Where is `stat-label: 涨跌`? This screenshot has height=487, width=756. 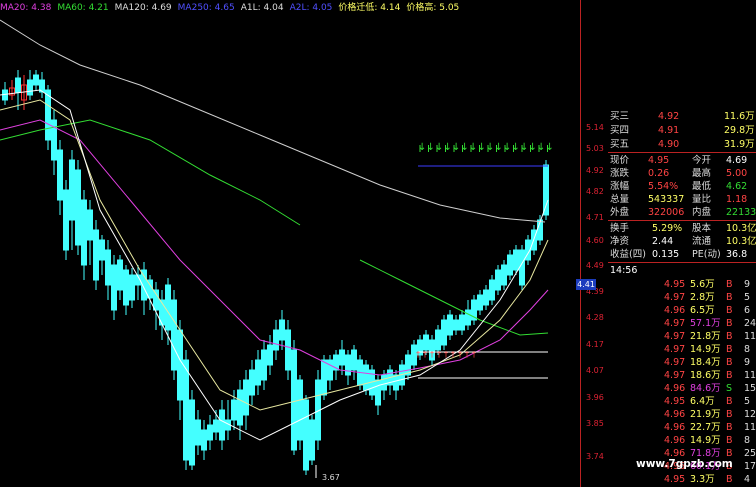
stat-label: 涨跌 is located at coordinates (620, 173).